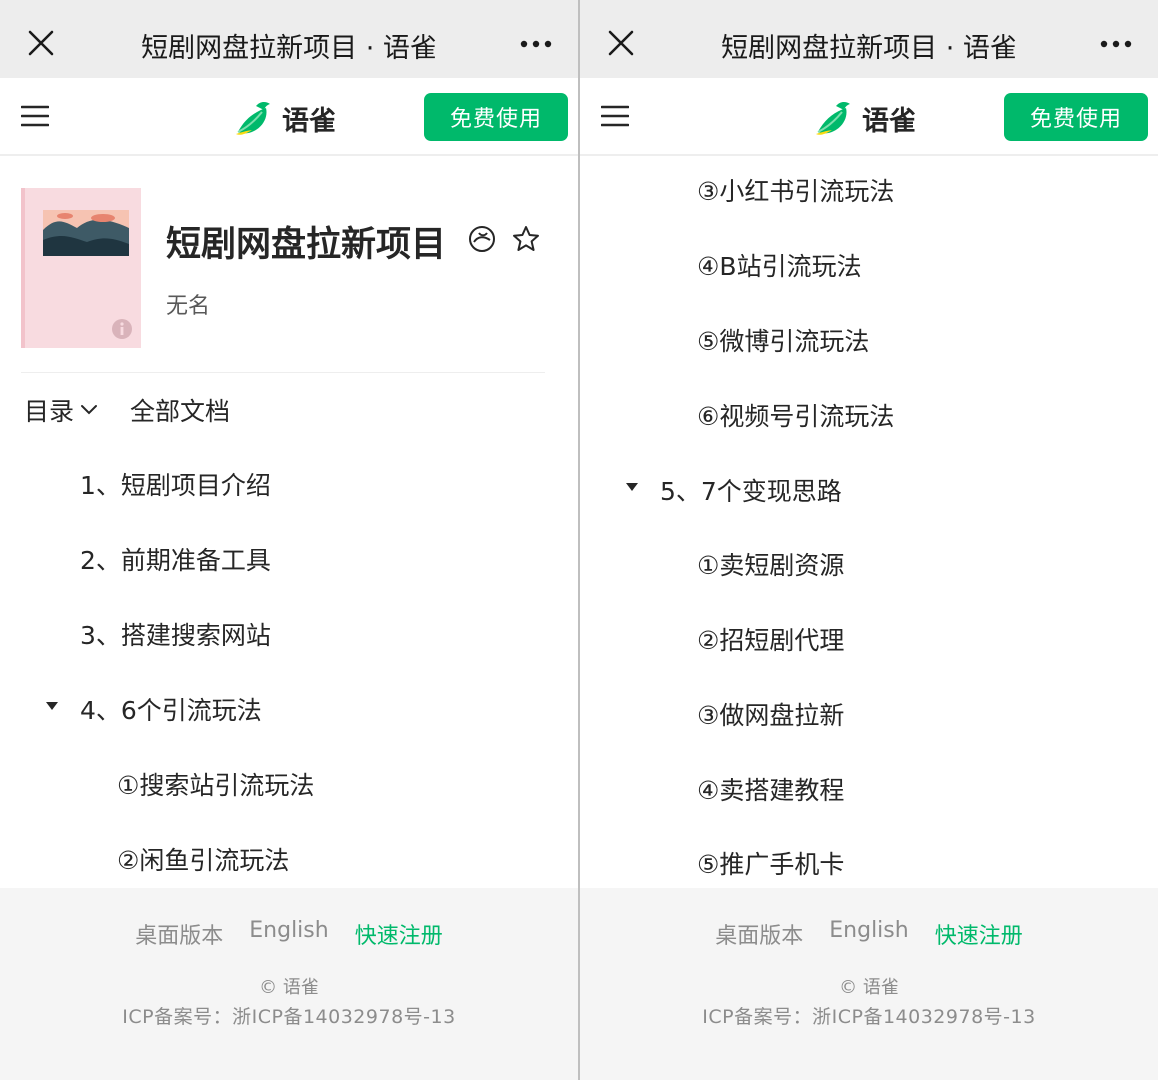  What do you see at coordinates (122, 329) in the screenshot?
I see `cover-info-icon` at bounding box center [122, 329].